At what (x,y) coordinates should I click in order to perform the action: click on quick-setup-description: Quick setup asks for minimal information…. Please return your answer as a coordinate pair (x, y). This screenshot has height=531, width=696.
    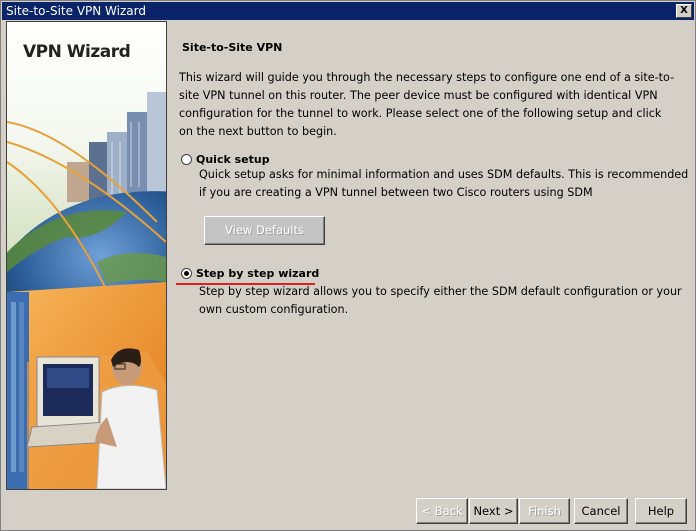
    Looking at the image, I should click on (444, 183).